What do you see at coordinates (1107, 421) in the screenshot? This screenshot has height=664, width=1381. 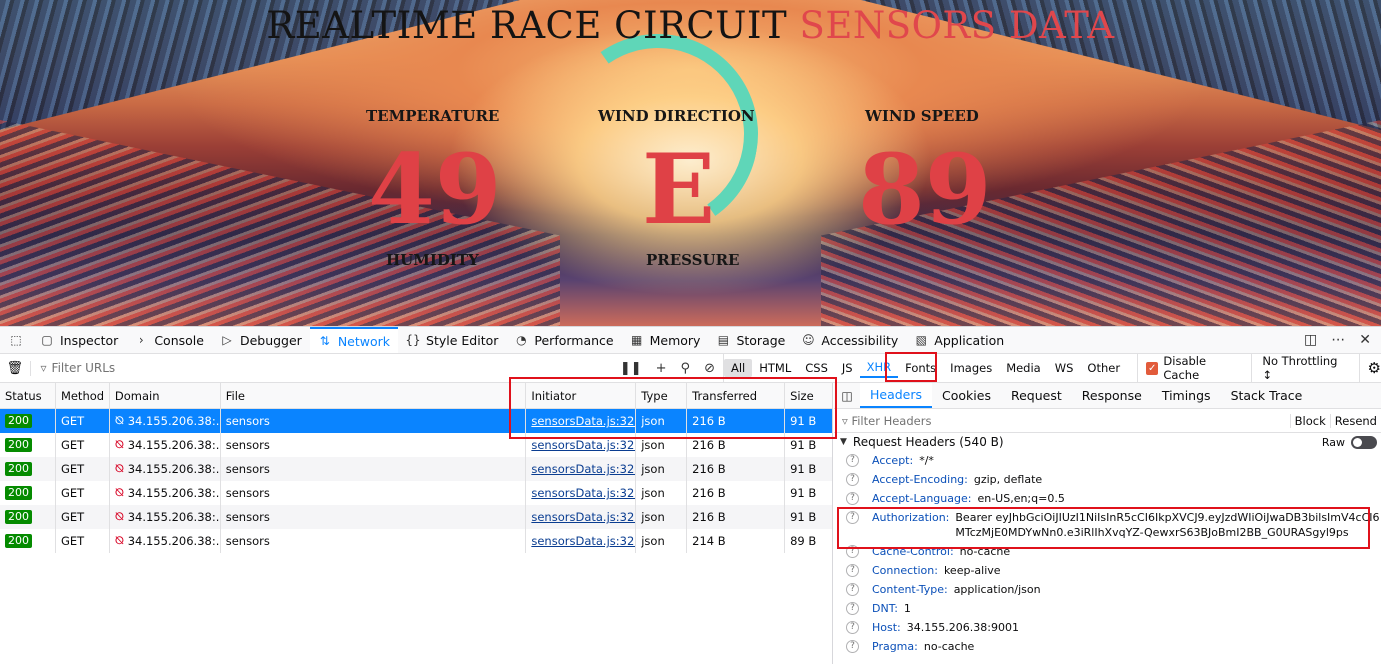 I see `filter-headers-input: ▿ Filter Headers Block Resend` at bounding box center [1107, 421].